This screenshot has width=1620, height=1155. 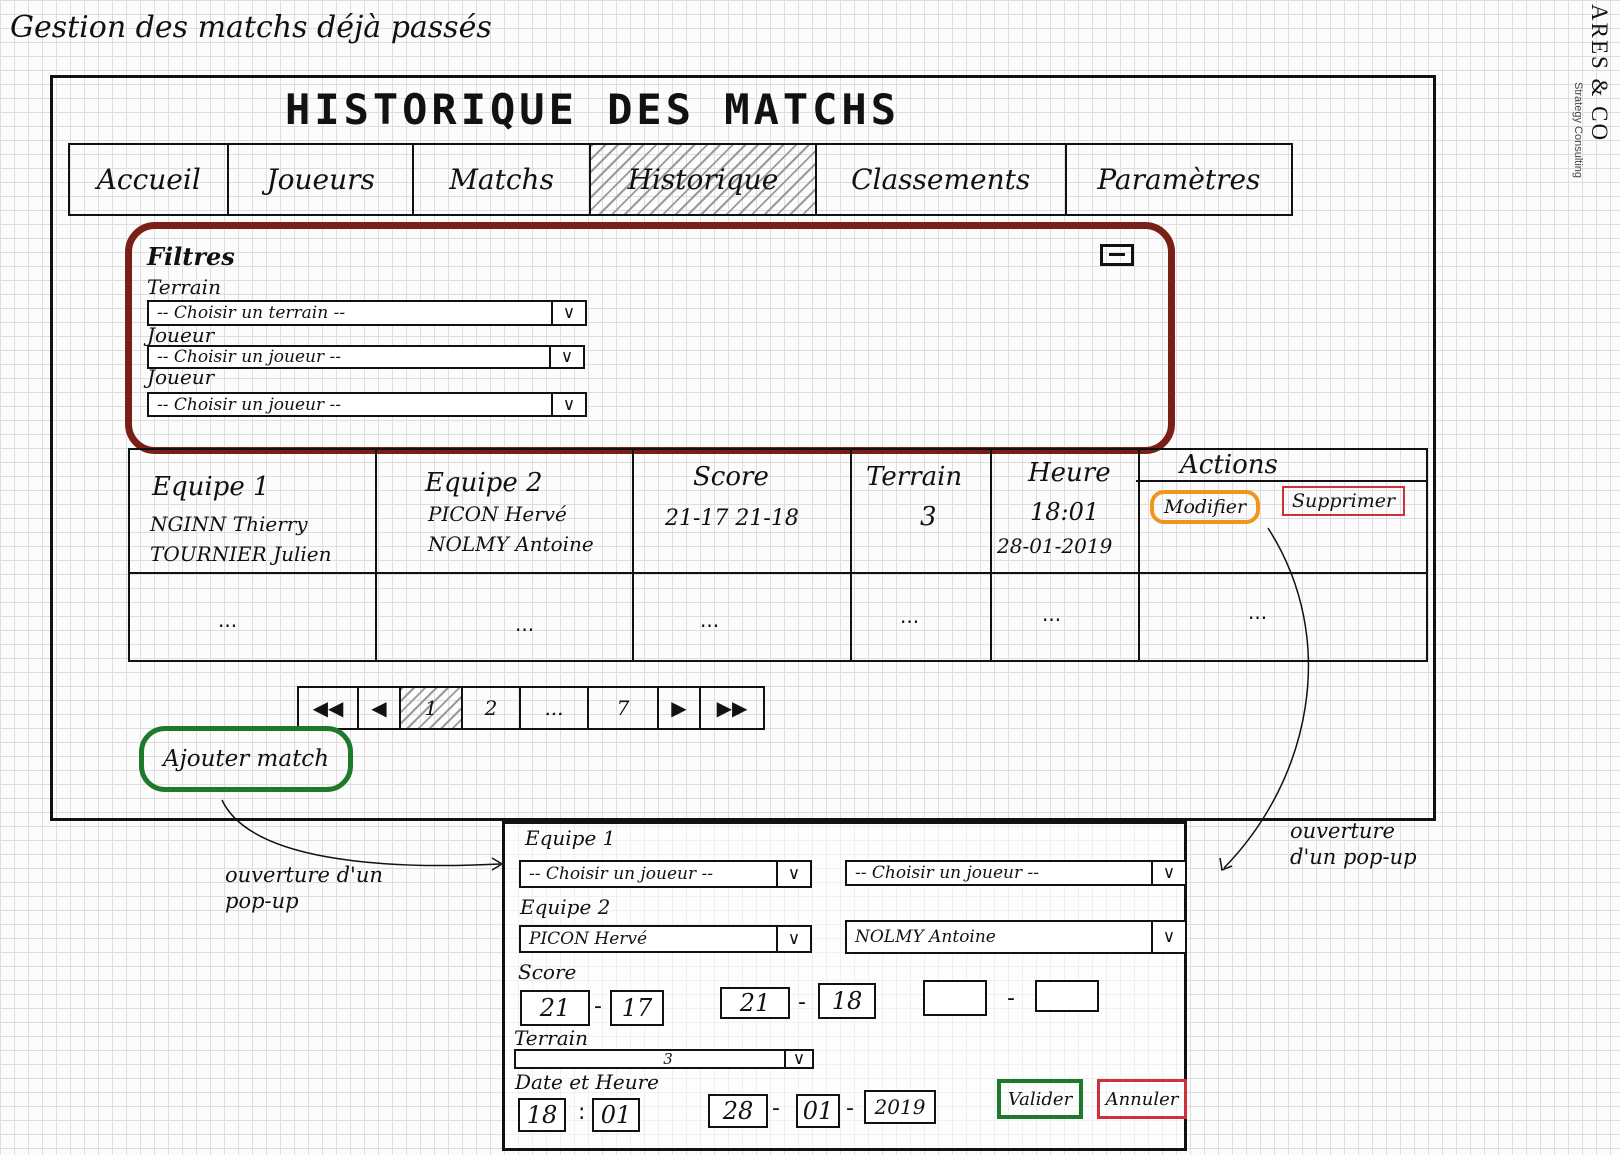 What do you see at coordinates (616, 1115) in the screenshot?
I see `minute-input: 01` at bounding box center [616, 1115].